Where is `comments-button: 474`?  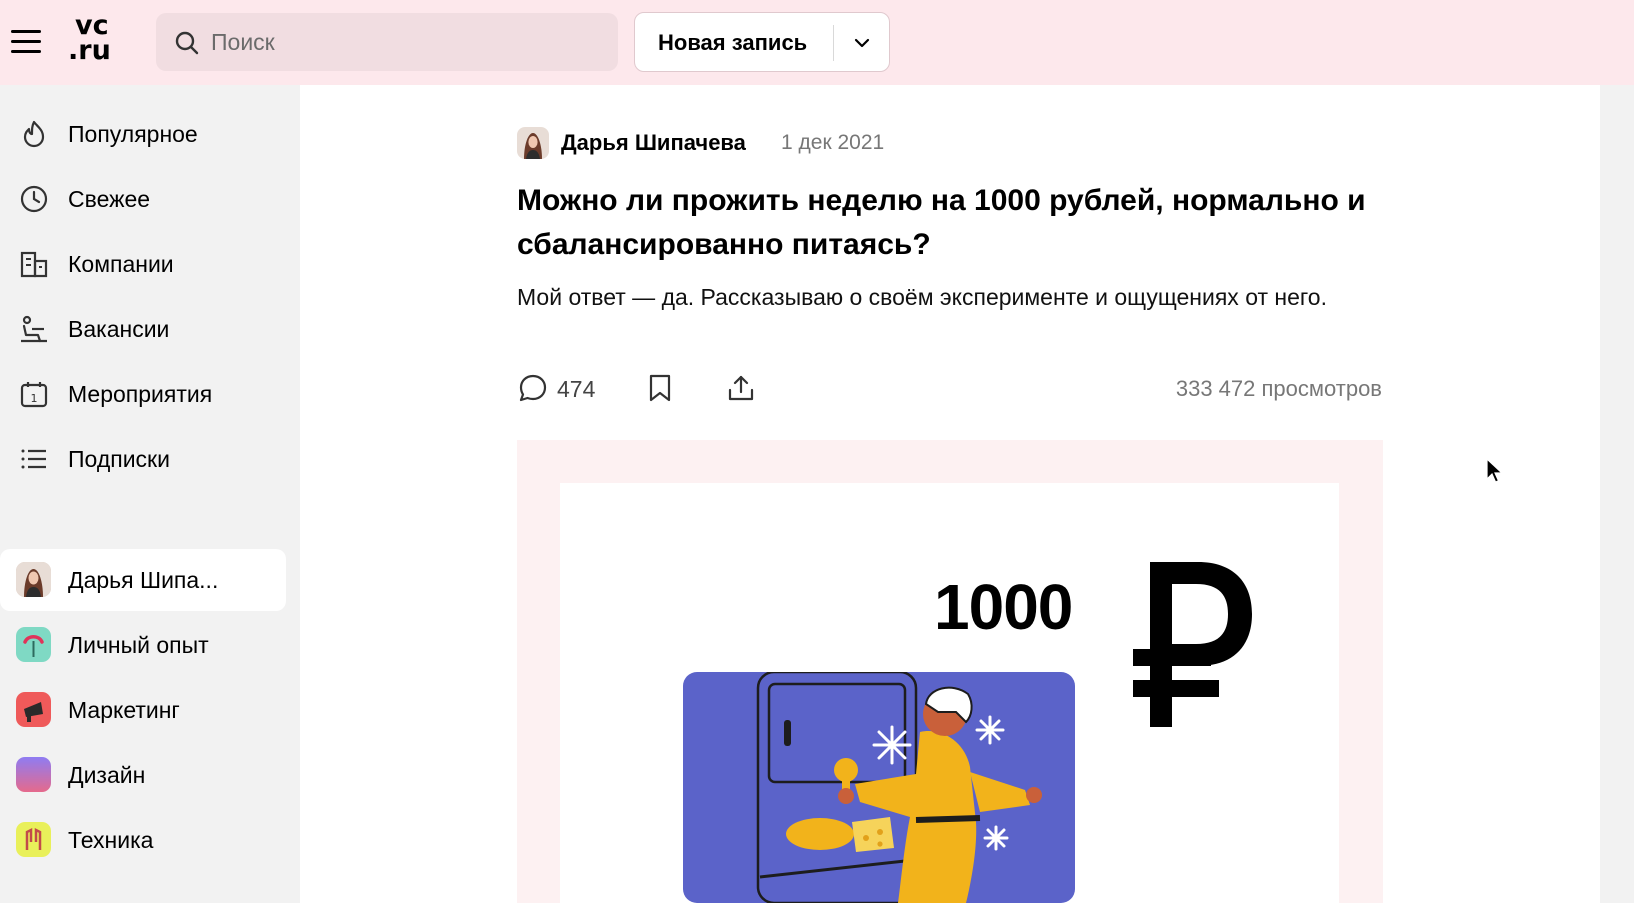 comments-button: 474 is located at coordinates (559, 389).